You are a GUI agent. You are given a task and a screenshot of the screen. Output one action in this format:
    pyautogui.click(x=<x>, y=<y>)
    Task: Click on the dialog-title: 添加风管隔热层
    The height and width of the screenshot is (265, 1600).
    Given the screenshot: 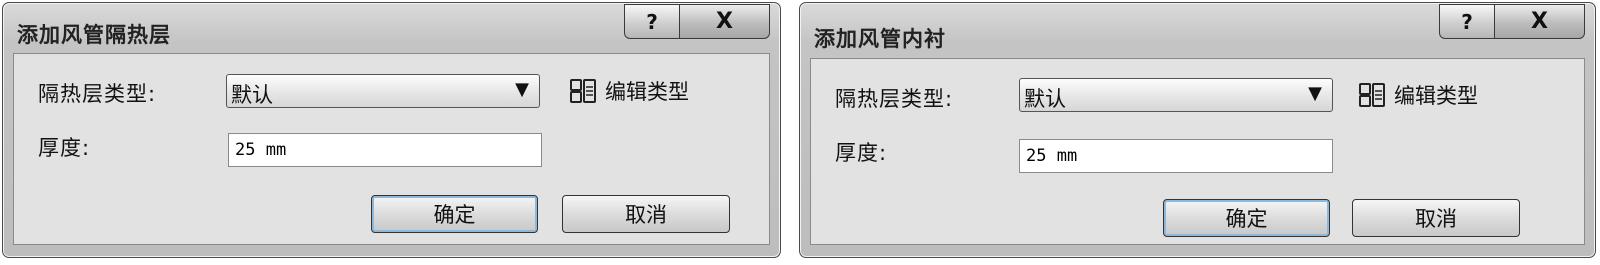 What is the action you would take?
    pyautogui.click(x=94, y=35)
    